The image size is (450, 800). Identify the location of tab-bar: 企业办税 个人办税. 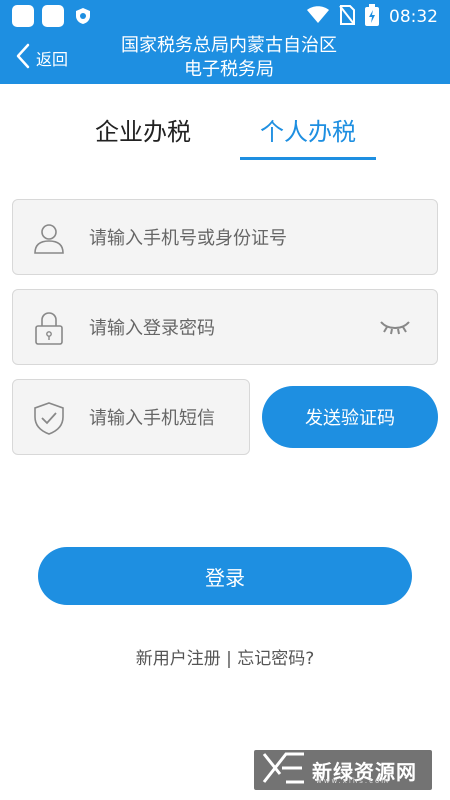
(225, 129).